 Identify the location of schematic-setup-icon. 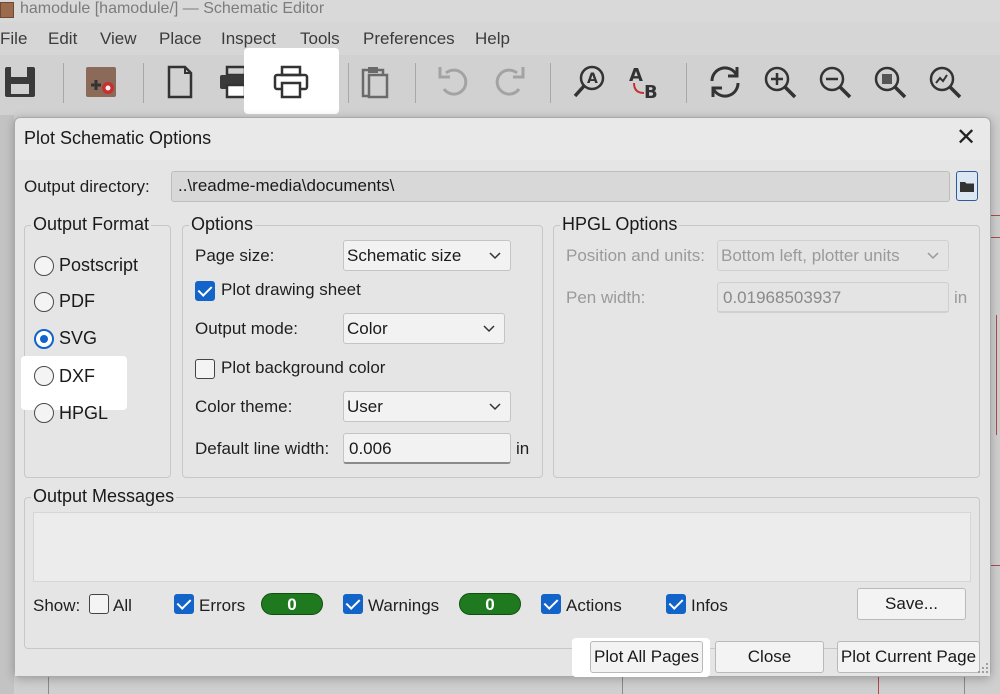
(101, 82).